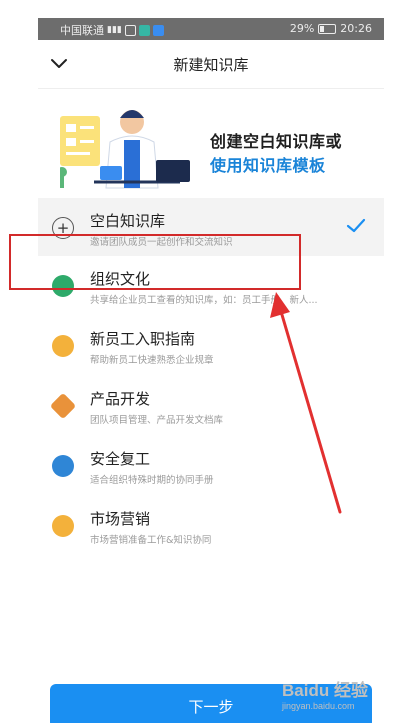  I want to click on banner-title-line1: 创建空白知识库或, so click(276, 141).